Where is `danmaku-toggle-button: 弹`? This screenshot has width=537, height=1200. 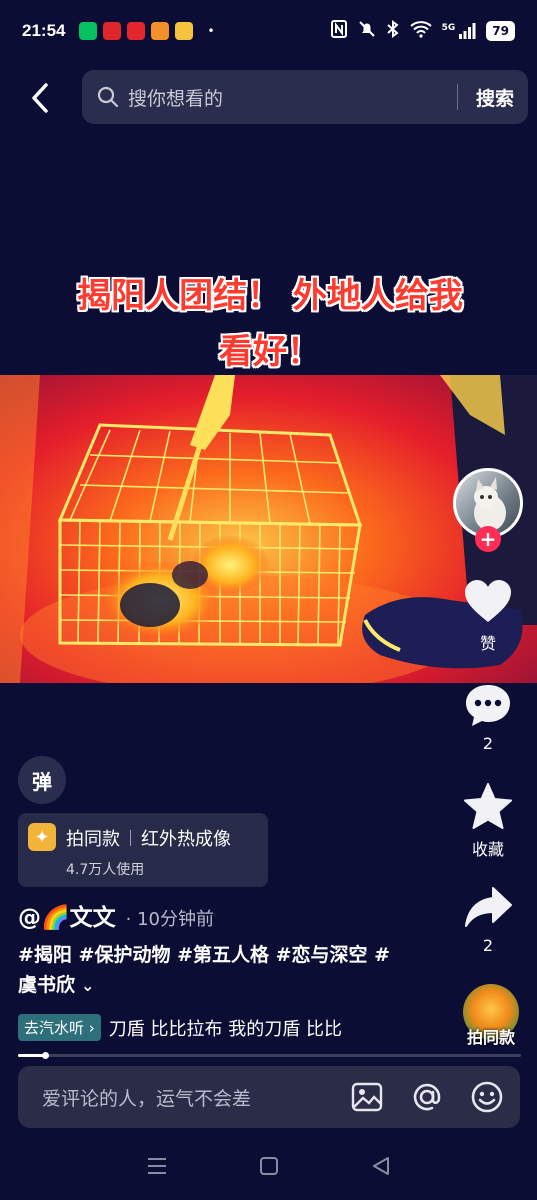 danmaku-toggle-button: 弹 is located at coordinates (42, 780).